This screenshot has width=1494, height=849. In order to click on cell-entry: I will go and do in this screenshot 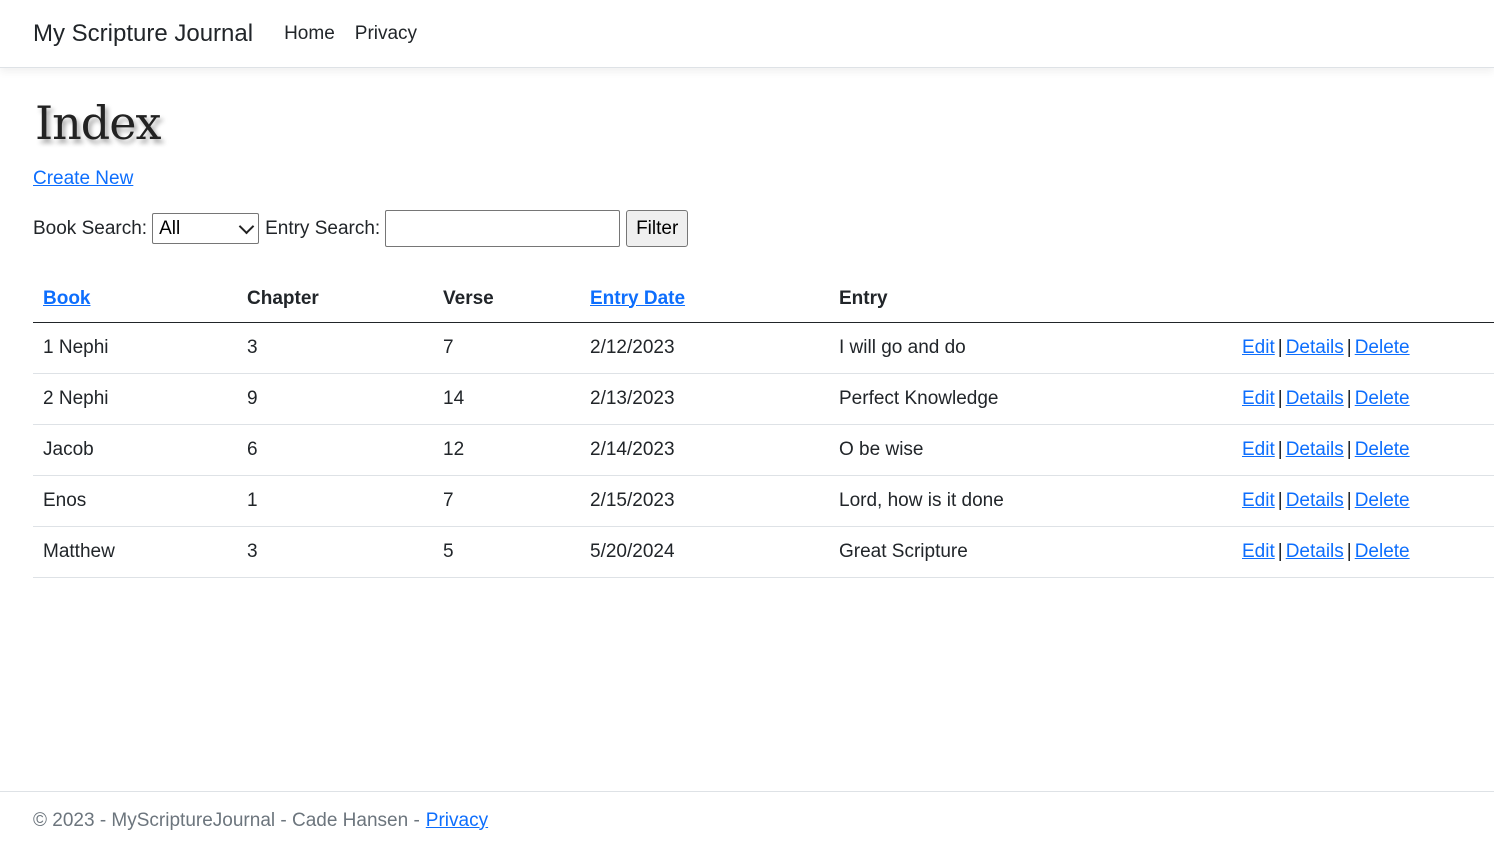, I will do `click(1030, 348)`.